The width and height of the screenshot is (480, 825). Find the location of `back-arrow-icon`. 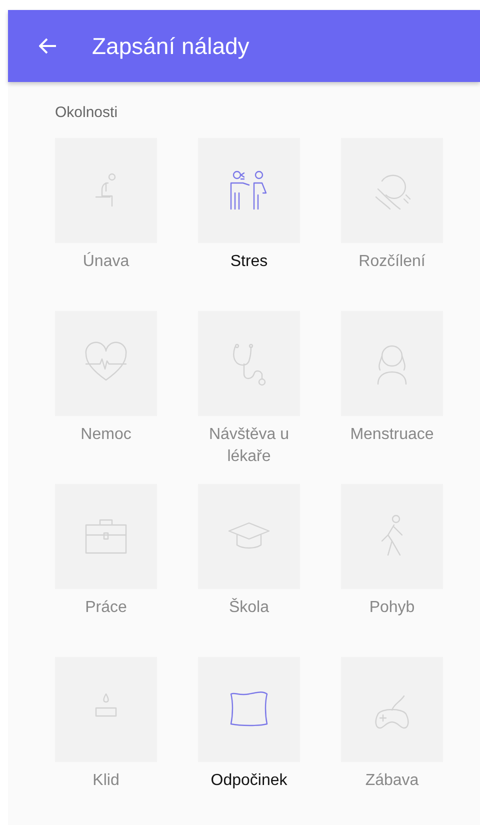

back-arrow-icon is located at coordinates (48, 46).